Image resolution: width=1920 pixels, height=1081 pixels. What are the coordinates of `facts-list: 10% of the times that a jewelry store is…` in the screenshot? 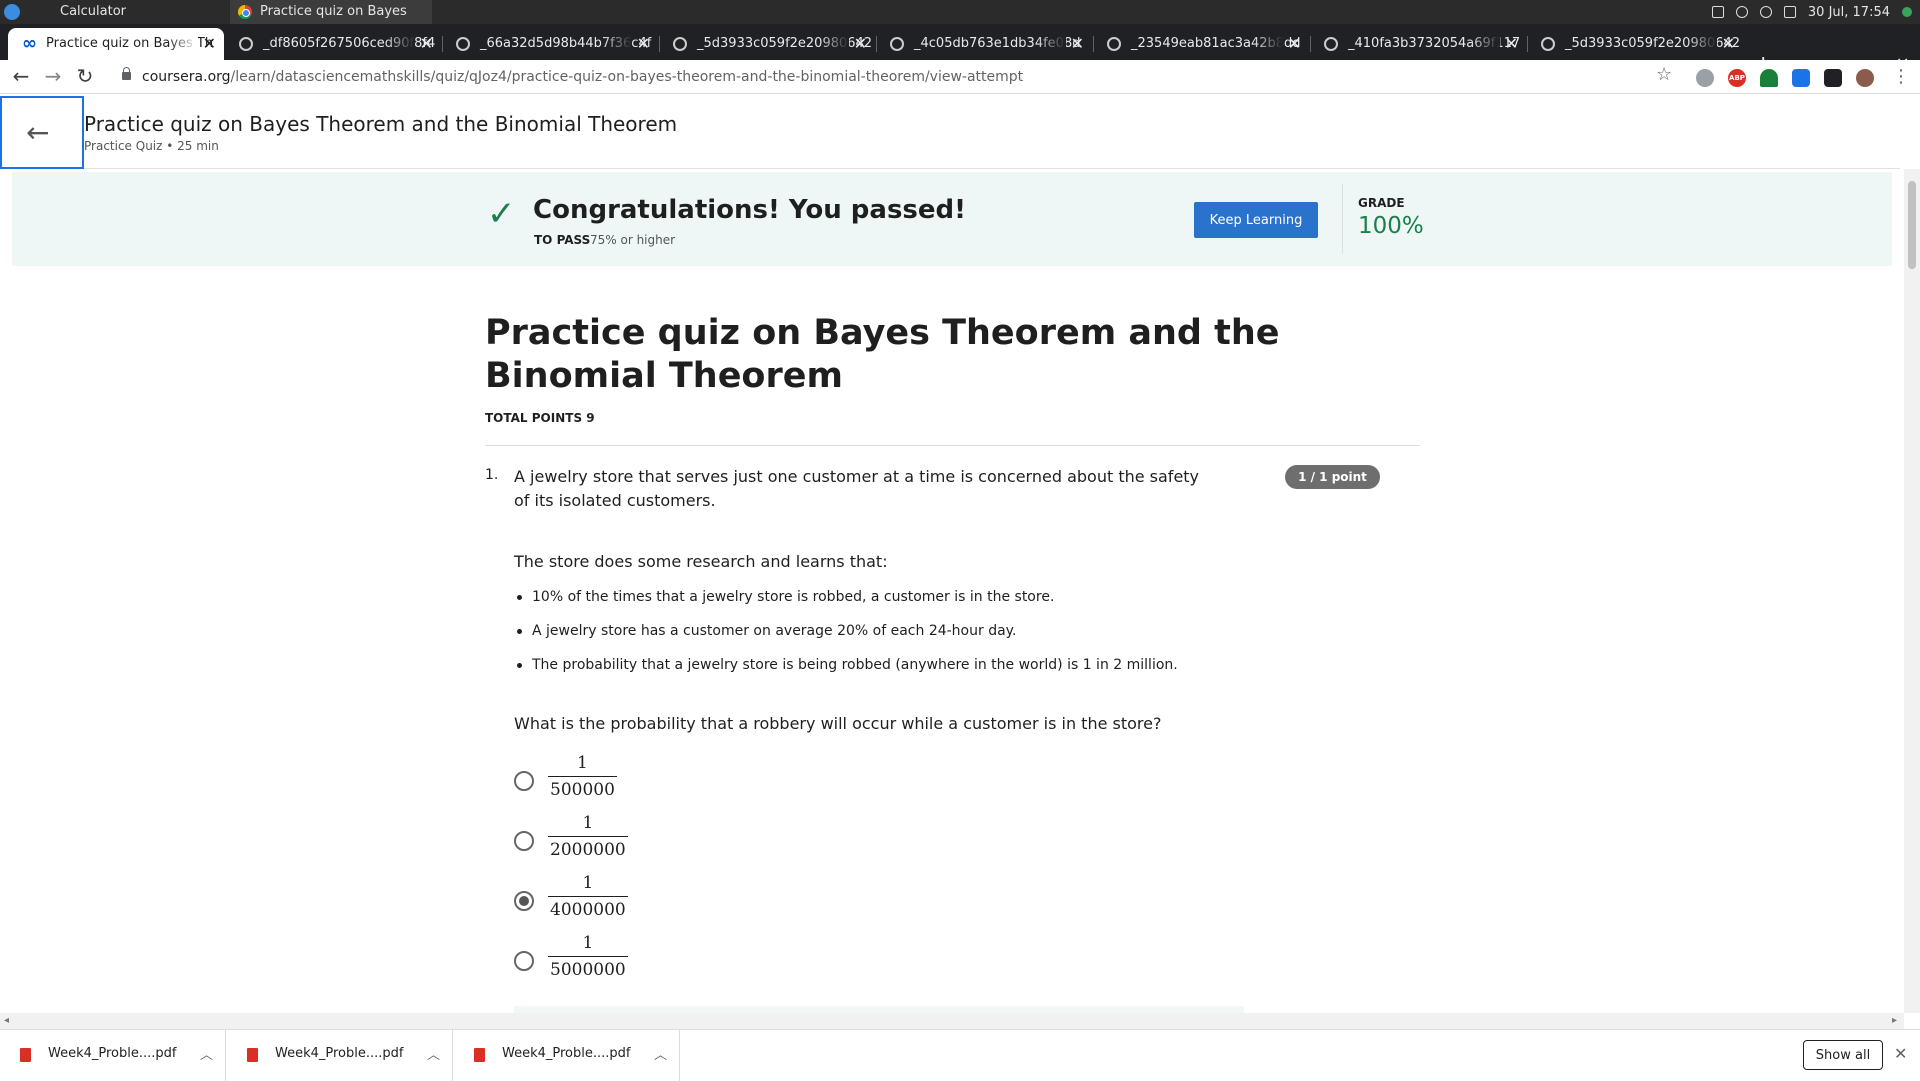 It's located at (914, 638).